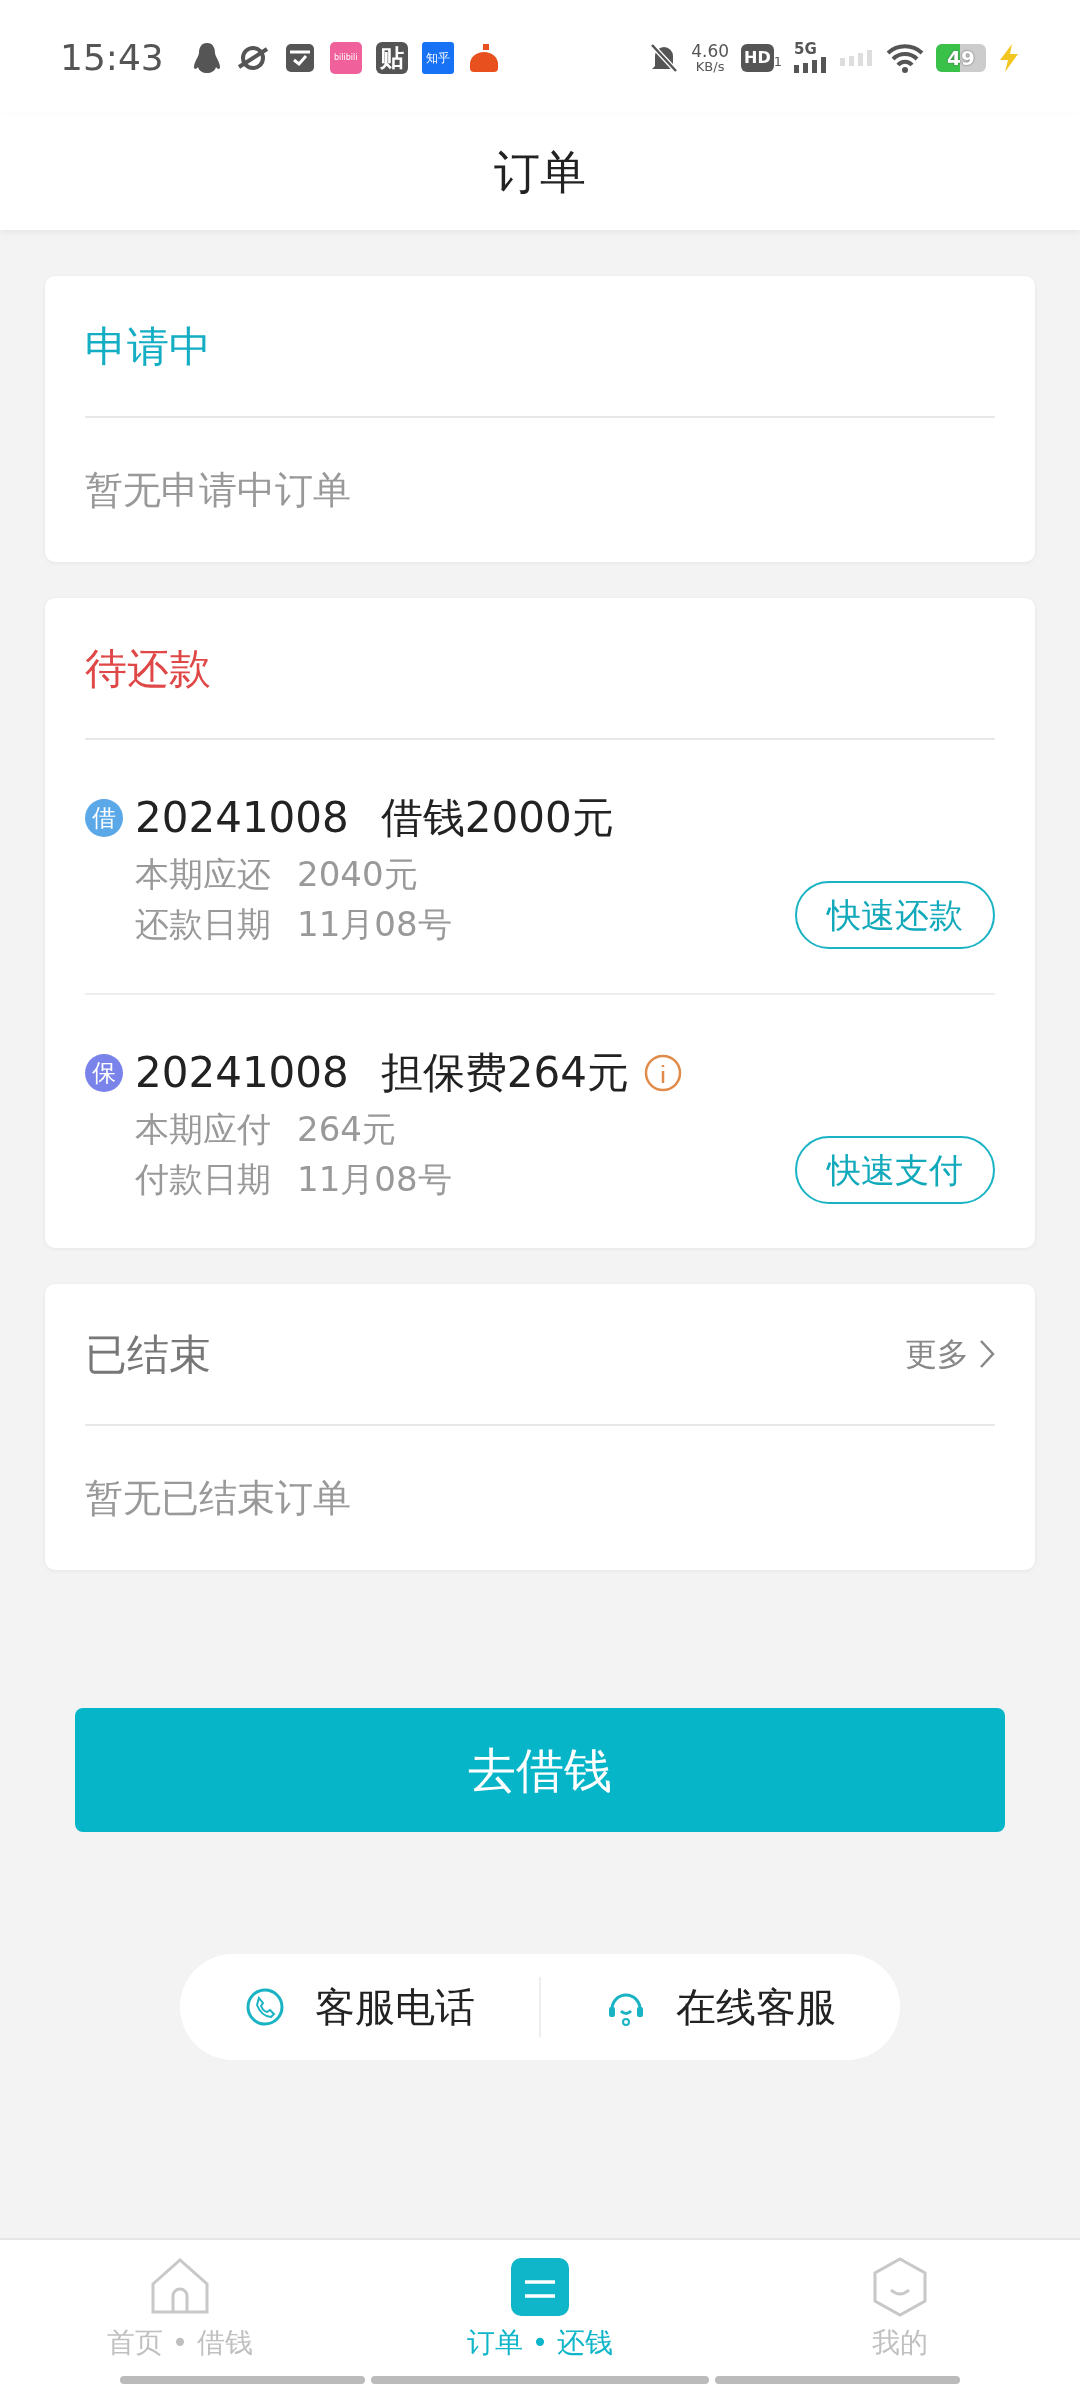  I want to click on detail-label: 付款日期, so click(203, 1179).